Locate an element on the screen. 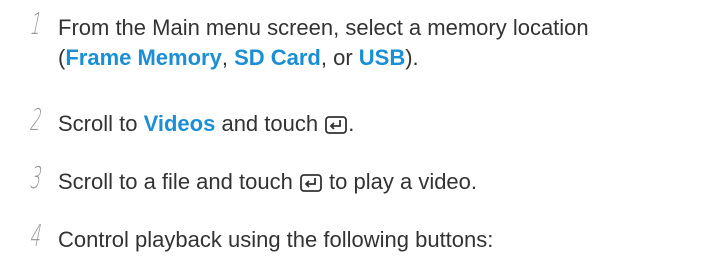 The width and height of the screenshot is (703, 266). step-number: 4 is located at coordinates (36, 236).